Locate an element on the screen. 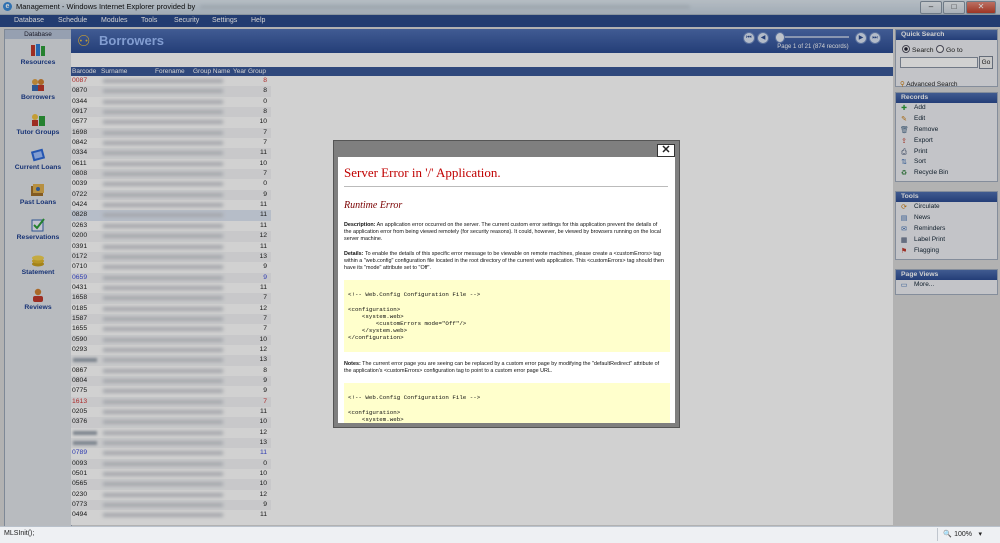 Image resolution: width=1000 pixels, height=543 pixels. zoom-icon: 🔍 is located at coordinates (948, 534).